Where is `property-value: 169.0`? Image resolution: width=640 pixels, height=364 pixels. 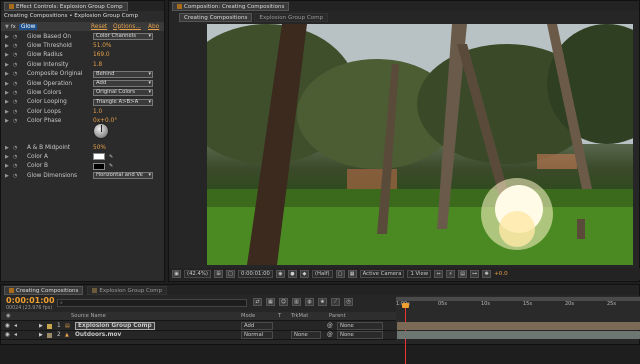
property-value: 169.0 is located at coordinates (101, 55).